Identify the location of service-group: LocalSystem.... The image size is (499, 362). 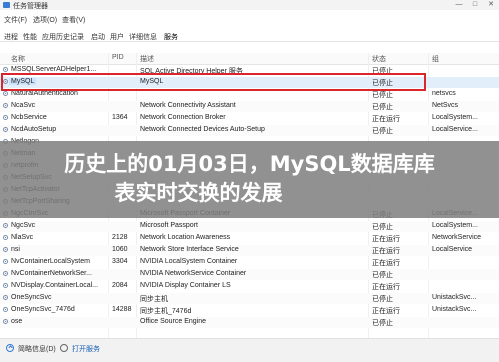
(455, 117).